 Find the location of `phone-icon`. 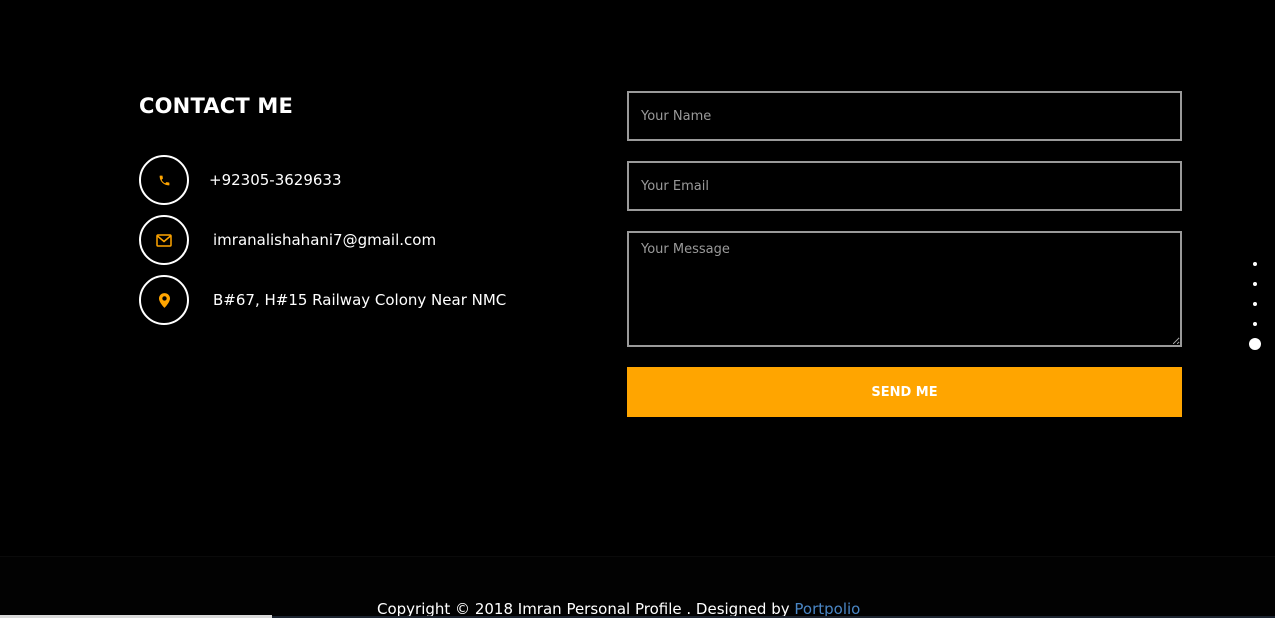

phone-icon is located at coordinates (164, 180).